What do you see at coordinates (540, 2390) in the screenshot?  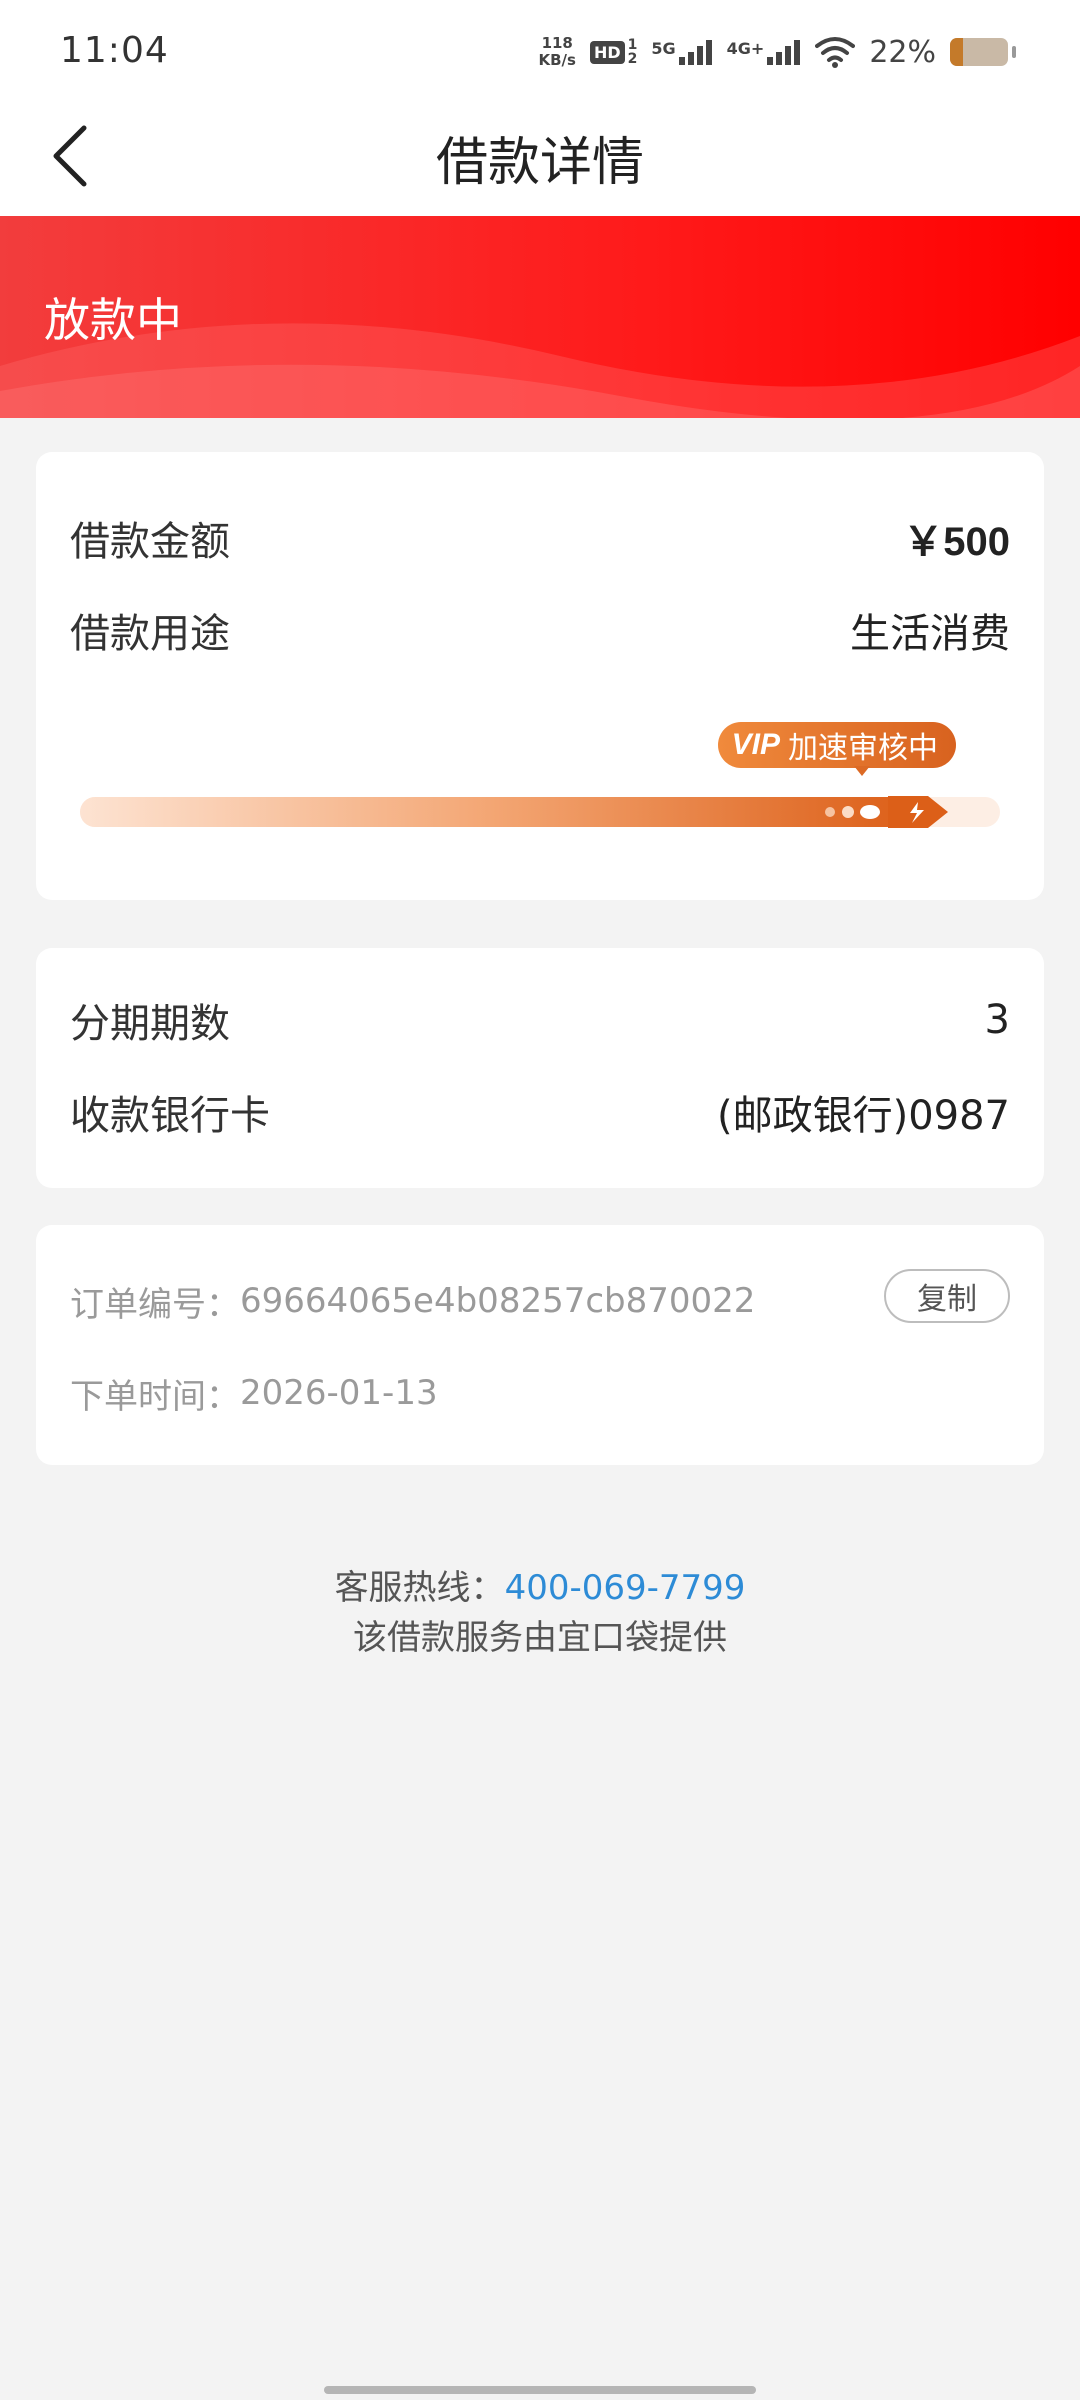 I see `home-indicator` at bounding box center [540, 2390].